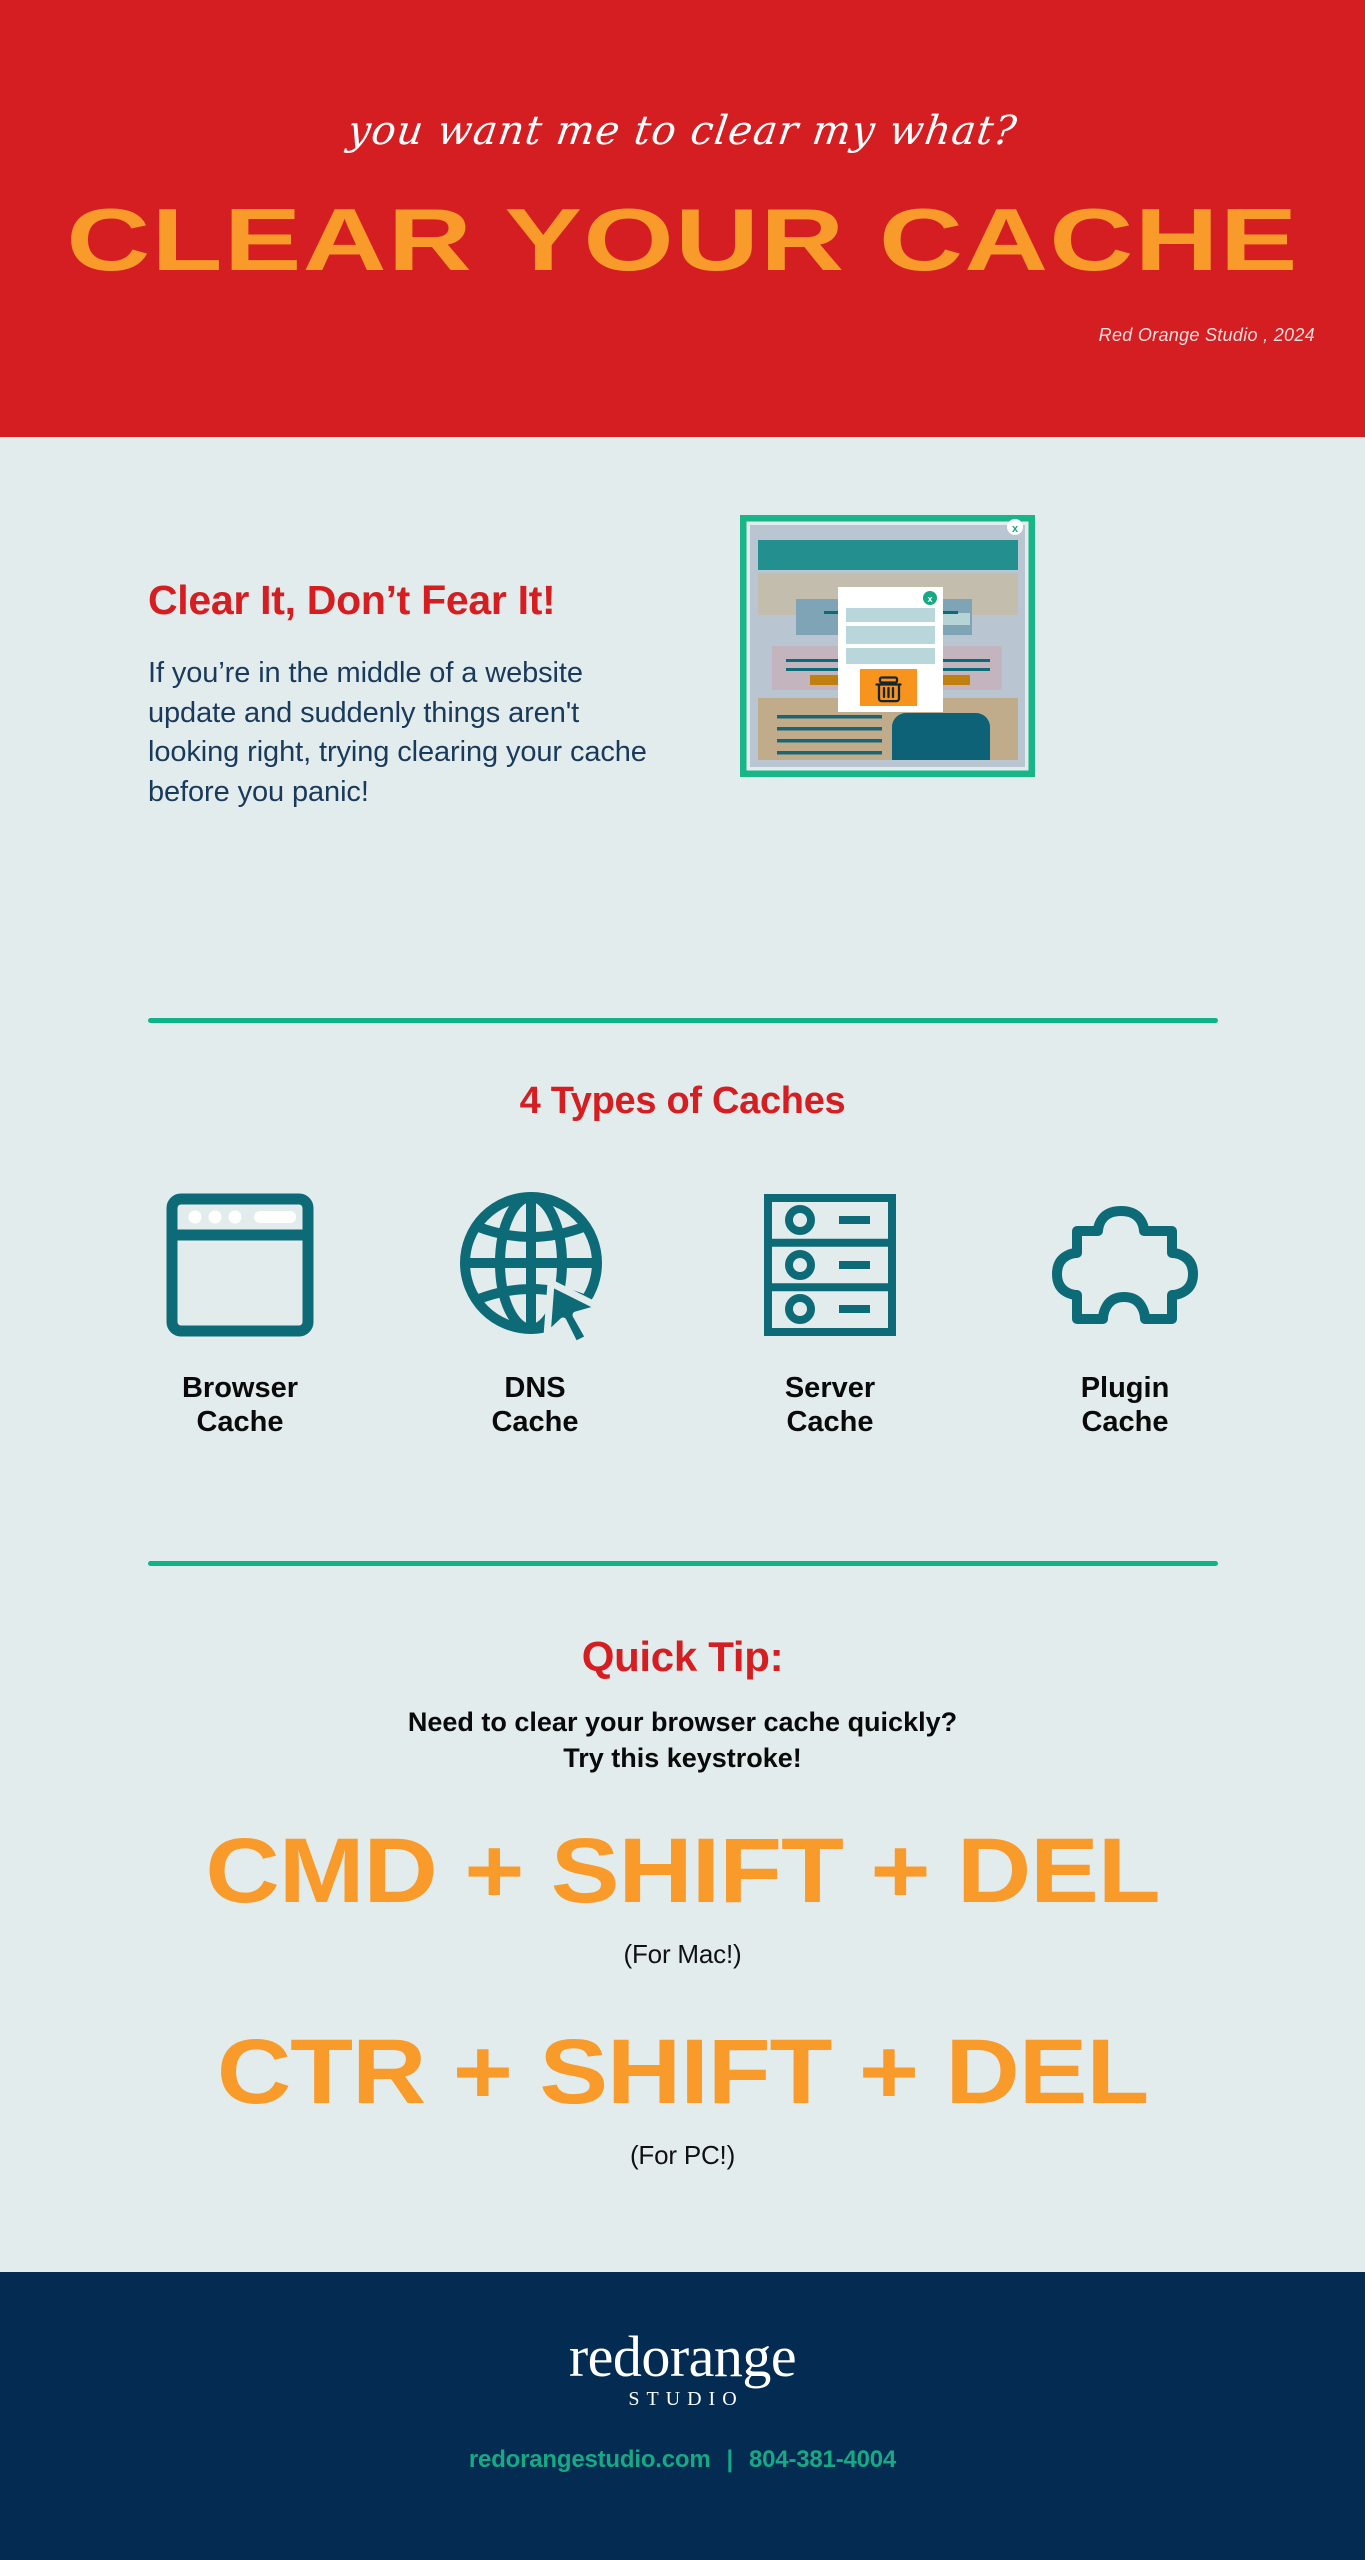  I want to click on browser-close-icon: x, so click(1015, 527).